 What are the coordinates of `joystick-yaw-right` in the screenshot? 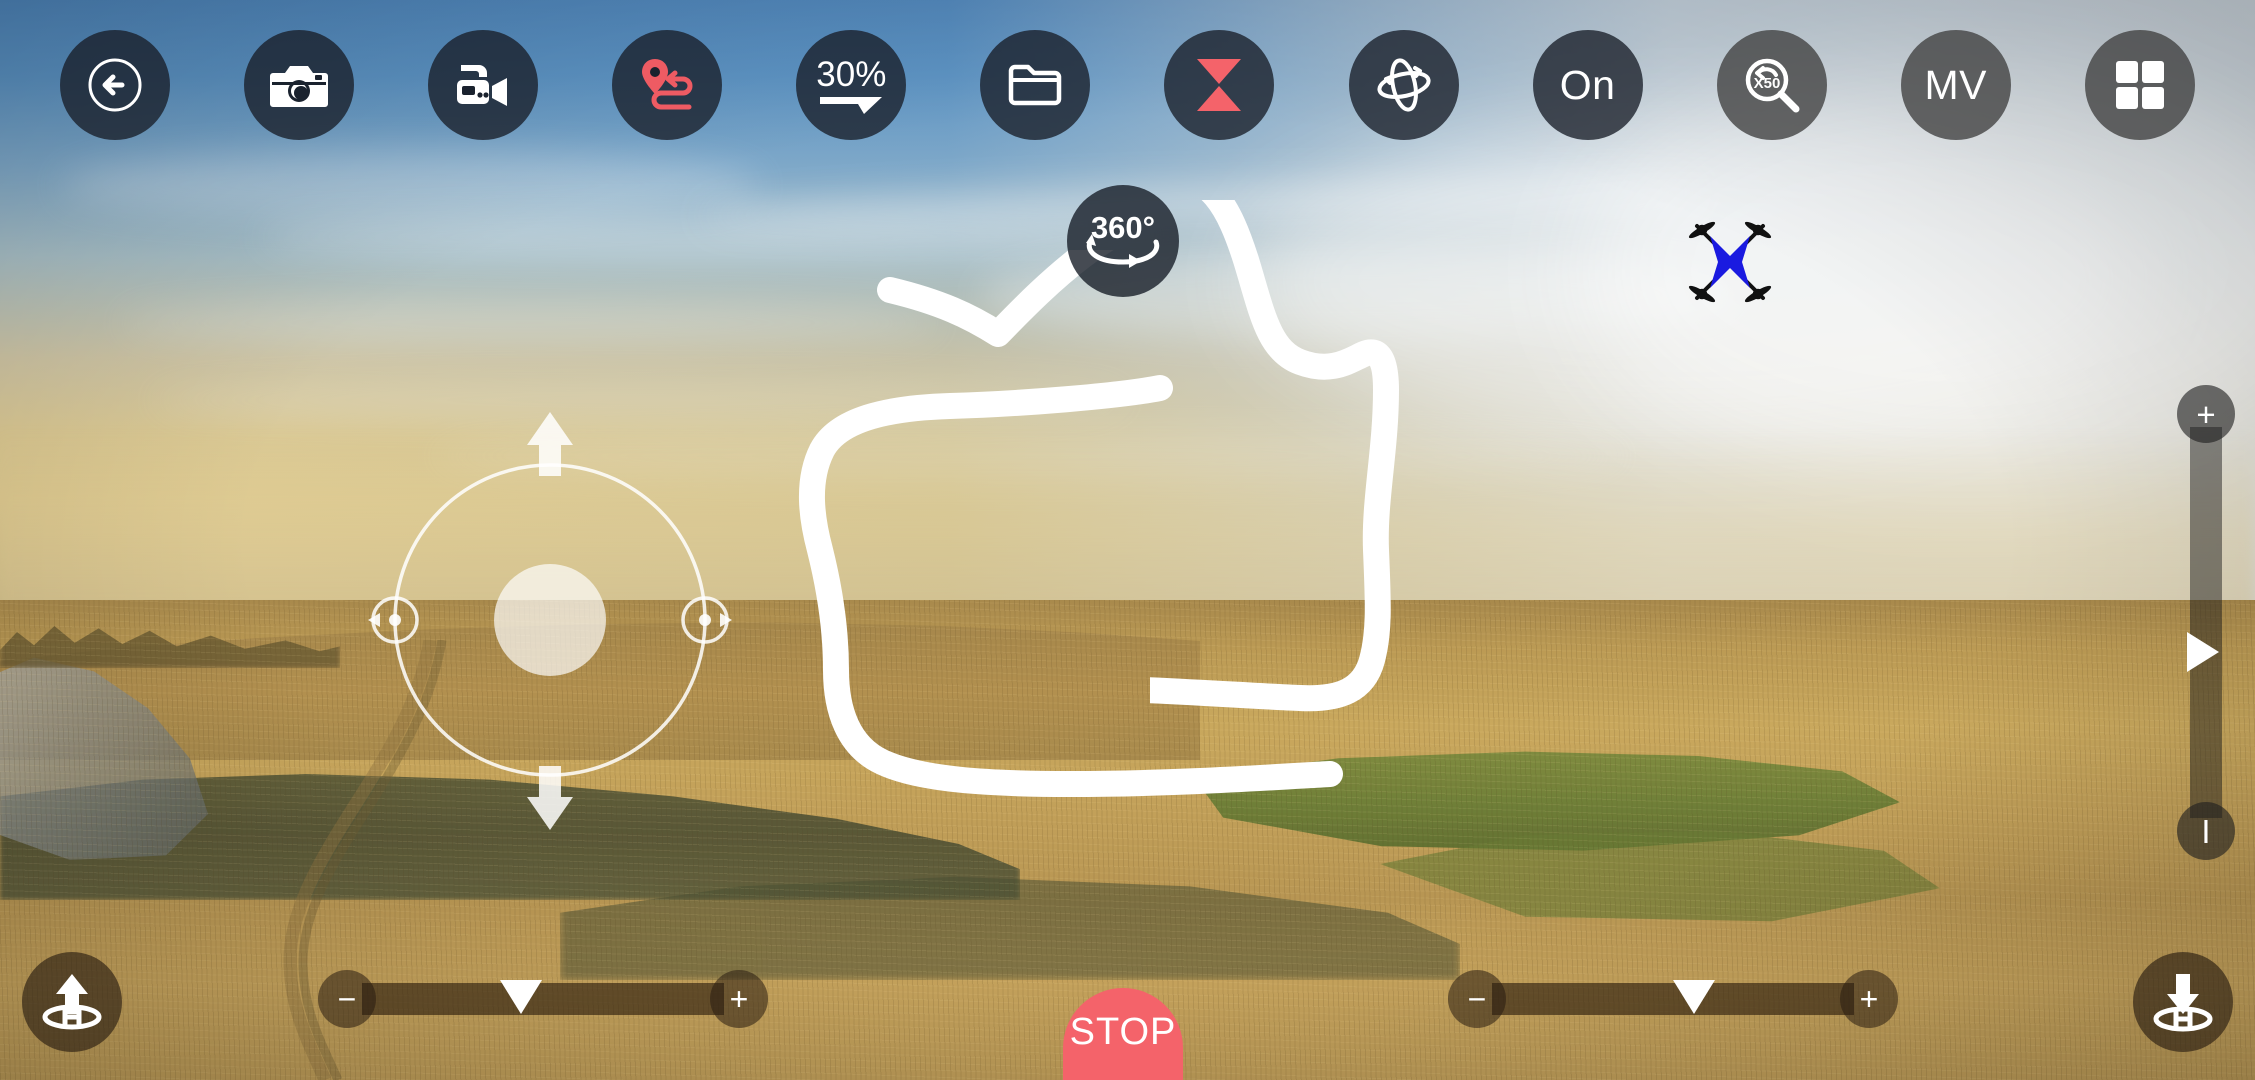 It's located at (706, 620).